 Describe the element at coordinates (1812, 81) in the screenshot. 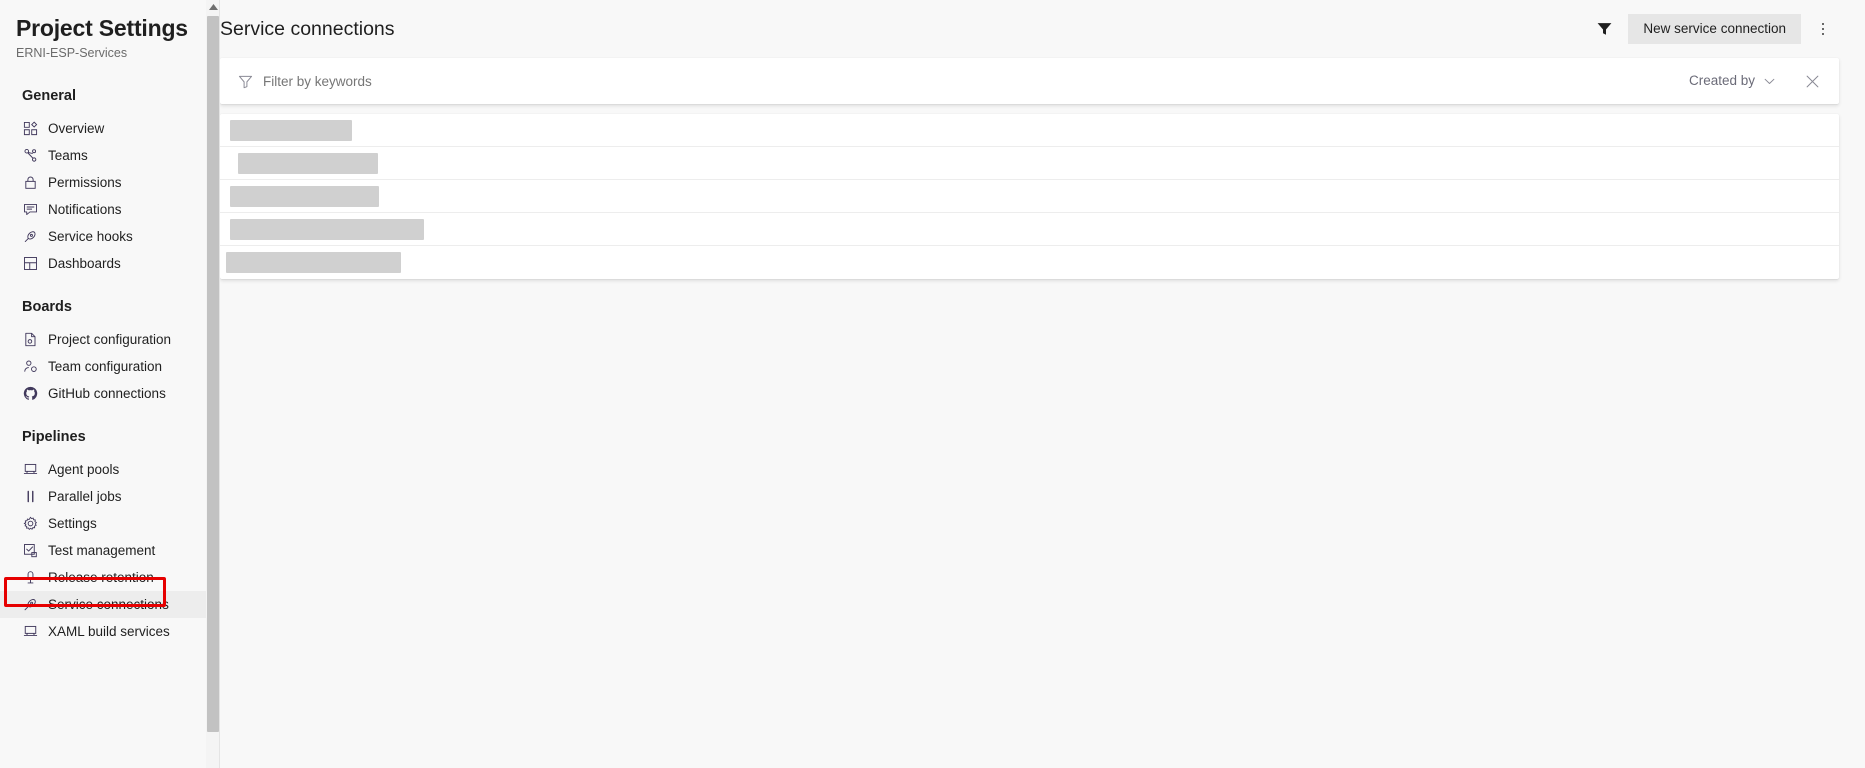

I see `close-icon` at that location.